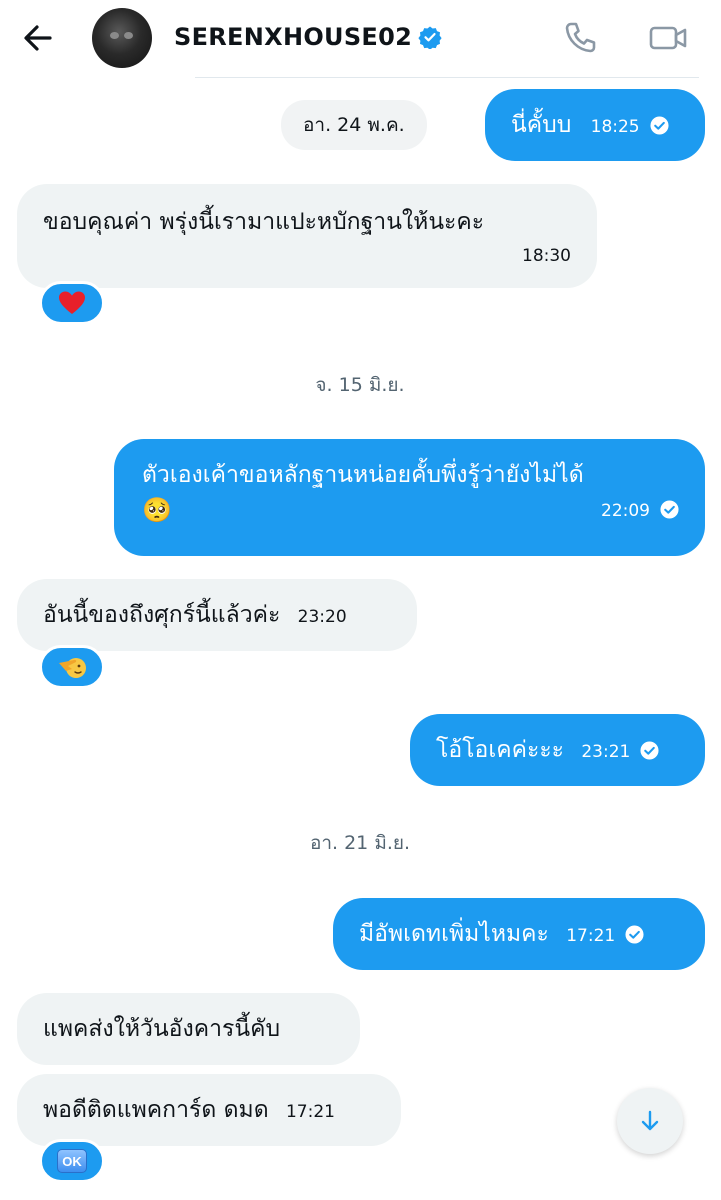 Image resolution: width=721 pixels, height=1200 pixels. I want to click on message-text: โอ้โอเคค่ะะะ, so click(500, 750).